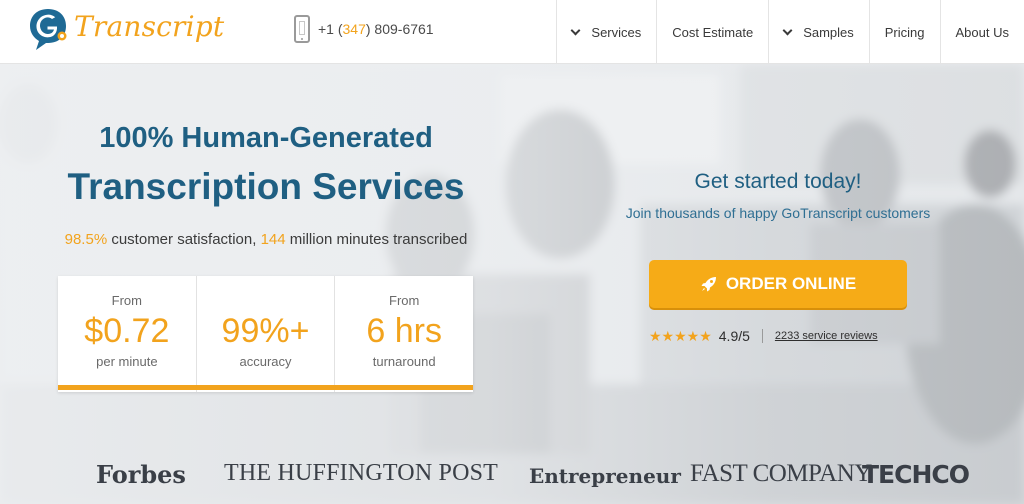  I want to click on nav-samples: Samples, so click(818, 32).